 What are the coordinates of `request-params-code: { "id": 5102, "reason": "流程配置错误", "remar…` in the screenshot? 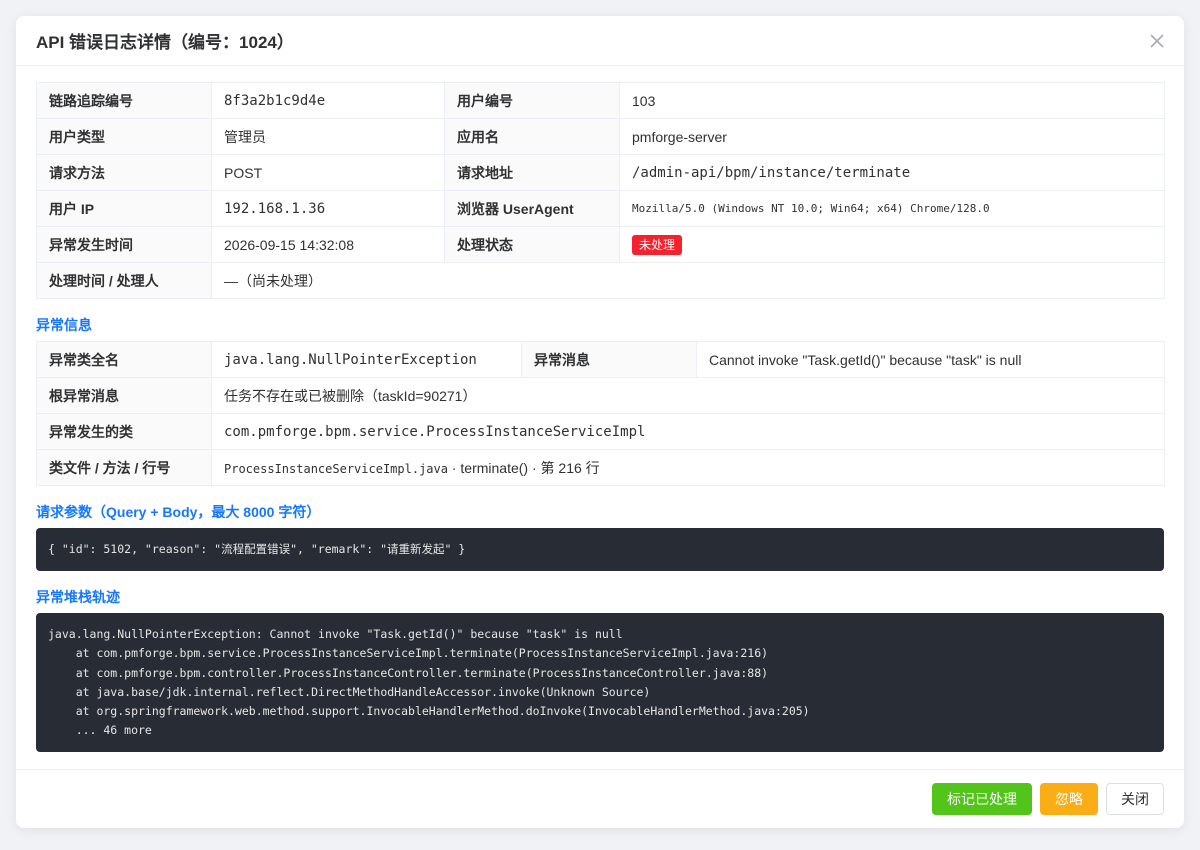 It's located at (600, 549).